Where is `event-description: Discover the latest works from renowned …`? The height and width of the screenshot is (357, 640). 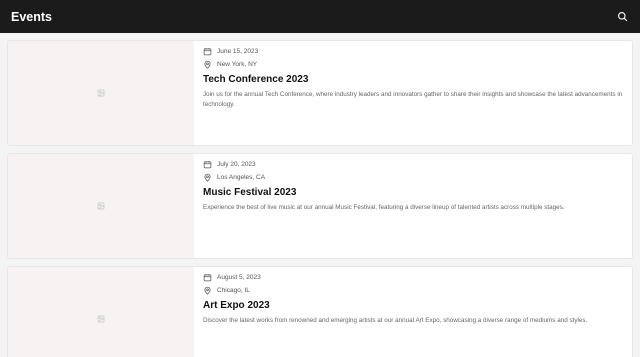 event-description: Discover the latest works from renowned … is located at coordinates (395, 320).